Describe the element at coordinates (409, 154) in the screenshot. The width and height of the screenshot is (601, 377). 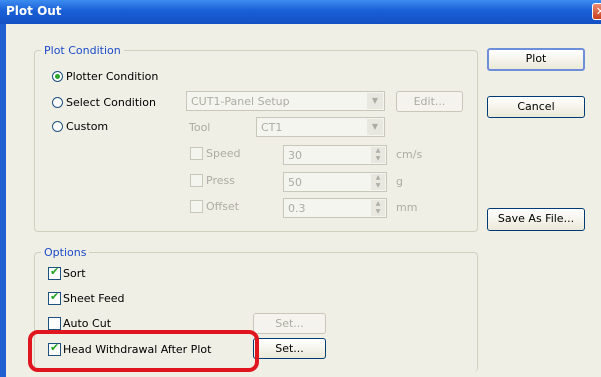
I see `speed-unit: cm/s` at that location.